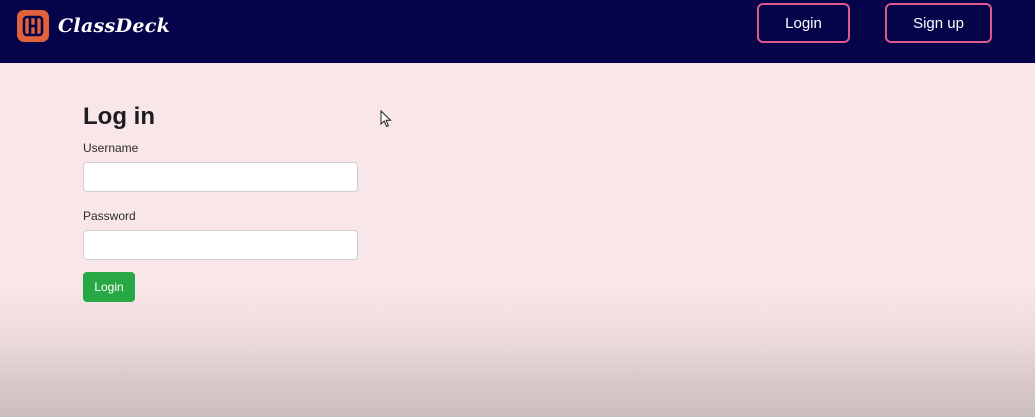 The height and width of the screenshot is (417, 1035). What do you see at coordinates (220, 177) in the screenshot?
I see `username-field` at bounding box center [220, 177].